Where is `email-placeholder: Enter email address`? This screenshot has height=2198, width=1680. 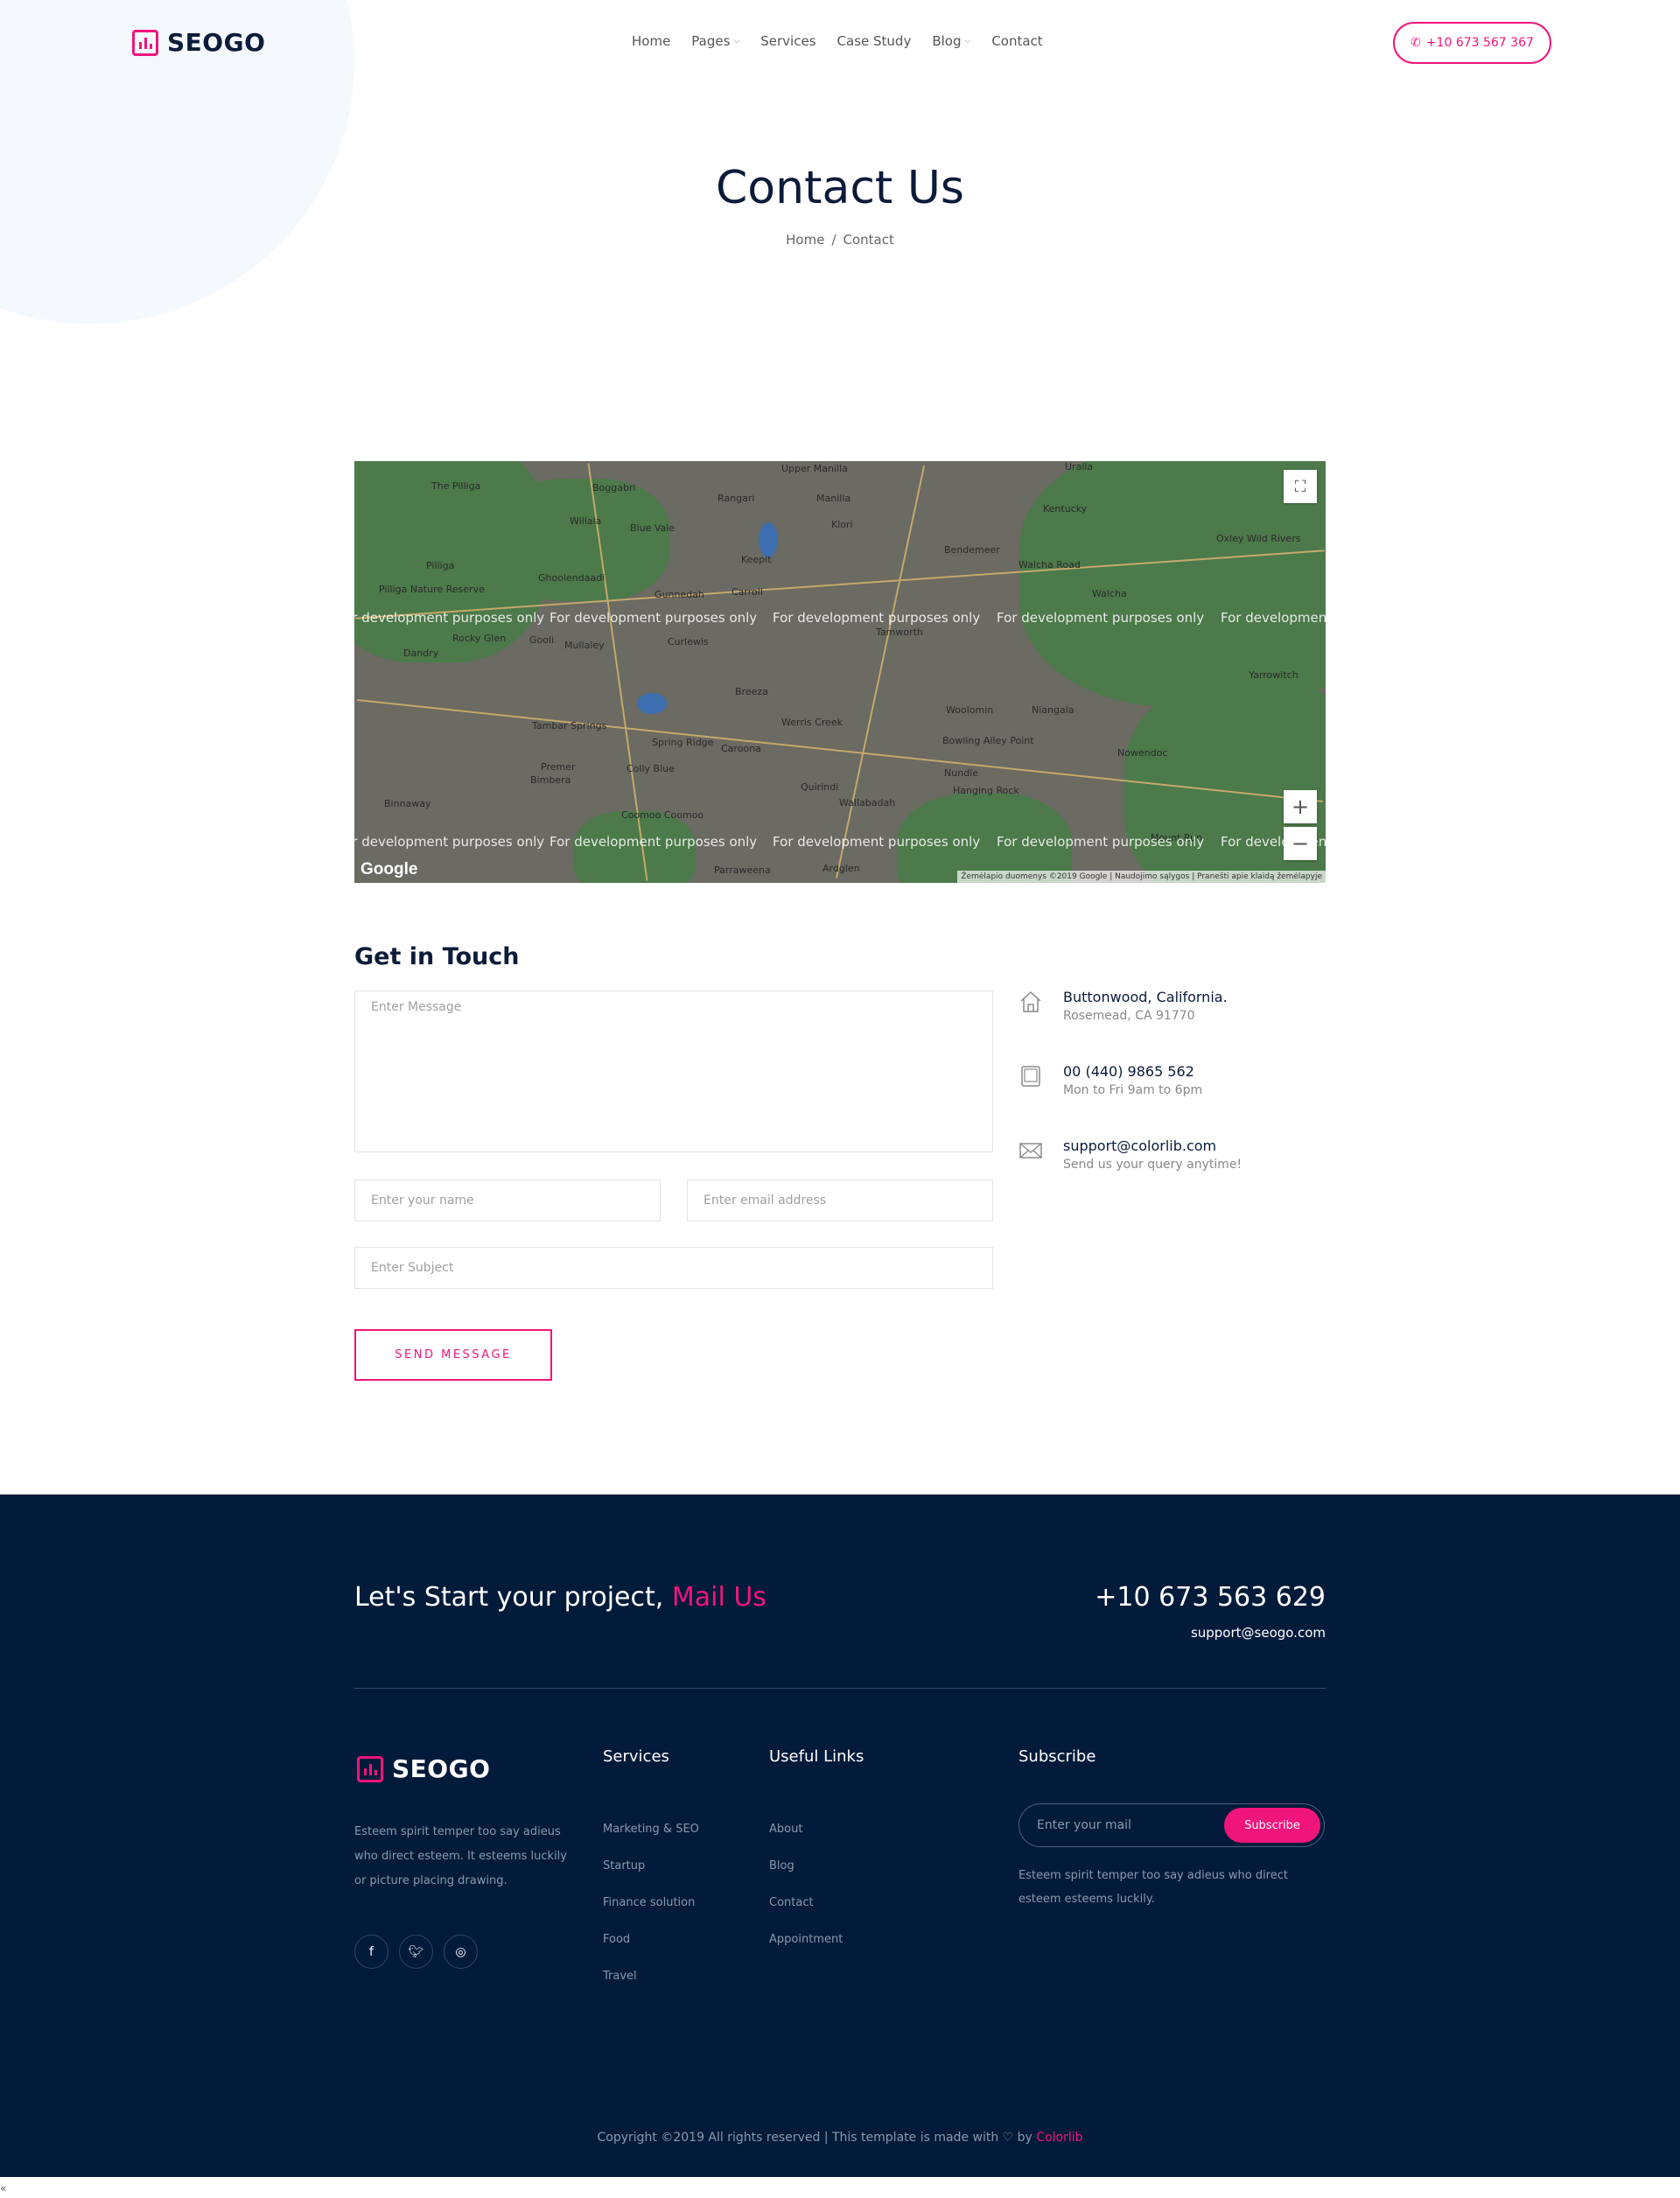
email-placeholder: Enter email address is located at coordinates (765, 1201).